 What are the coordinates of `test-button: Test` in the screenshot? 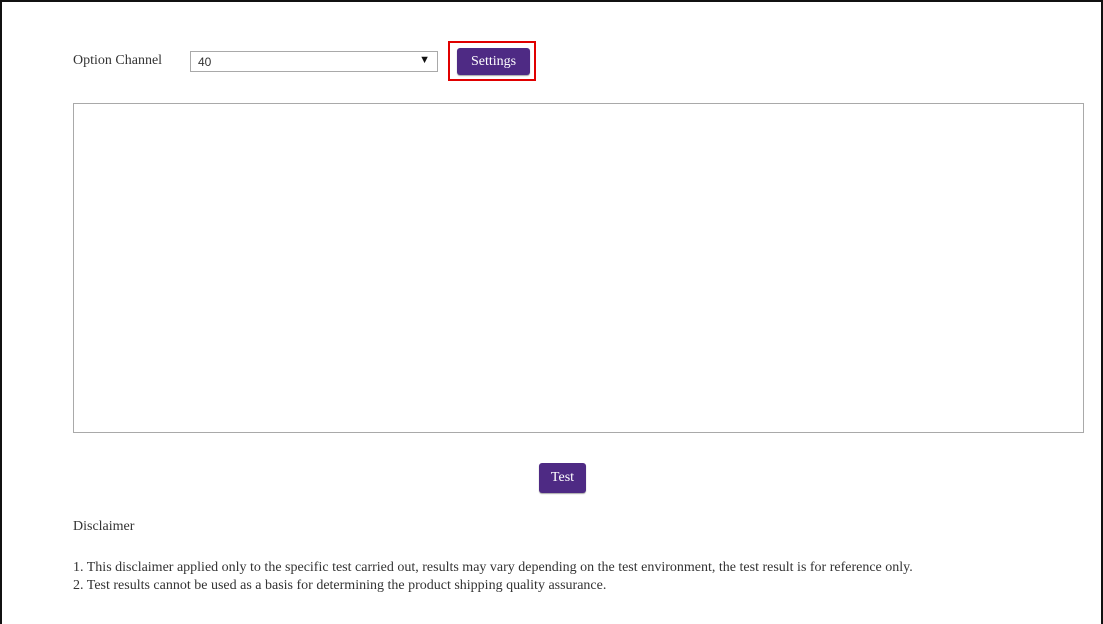 It's located at (562, 478).